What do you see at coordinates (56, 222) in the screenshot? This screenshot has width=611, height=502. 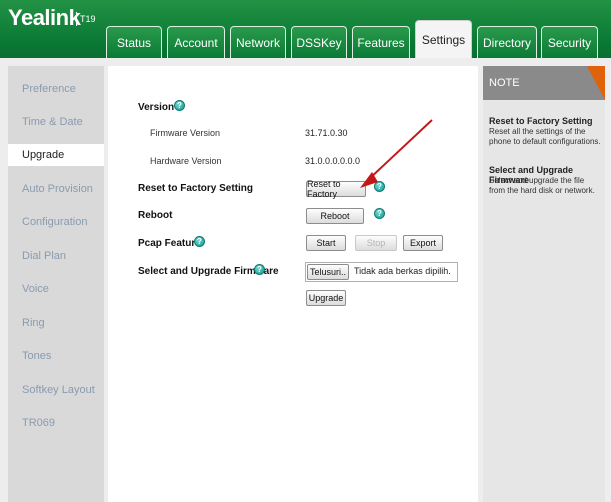 I see `sidebar-item-configuration: Configuration` at bounding box center [56, 222].